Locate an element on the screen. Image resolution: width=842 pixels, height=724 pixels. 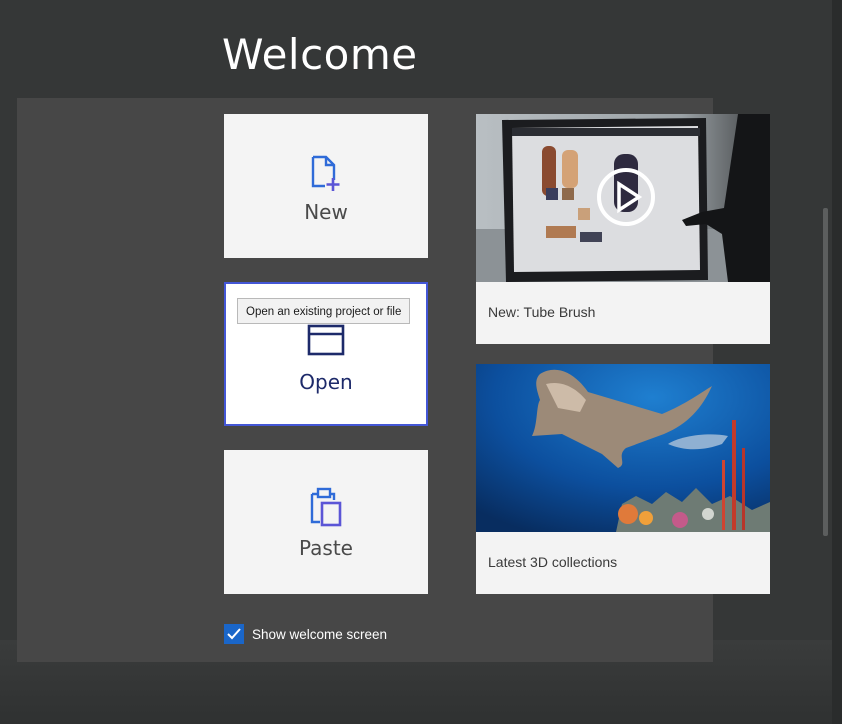
show-welcome-checkbox is located at coordinates (234, 634).